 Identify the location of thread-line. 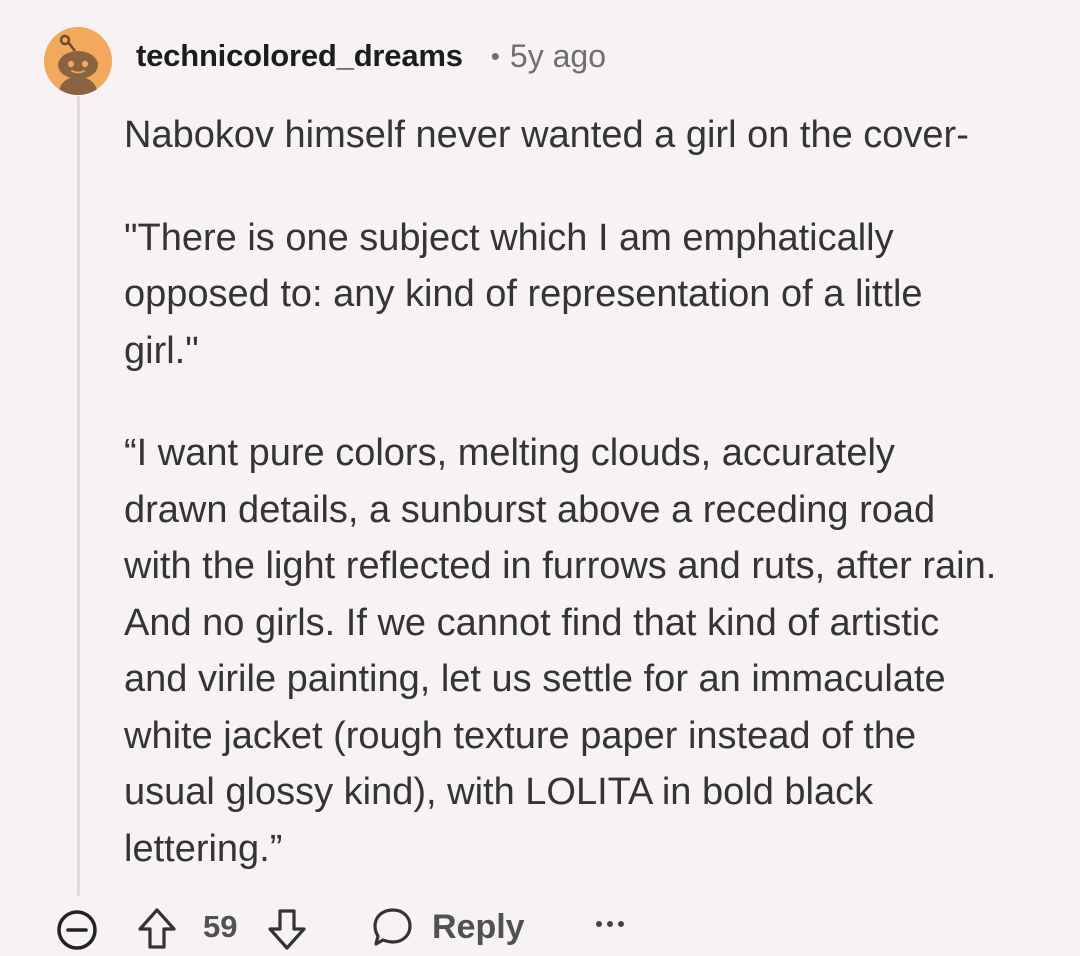
(78, 496).